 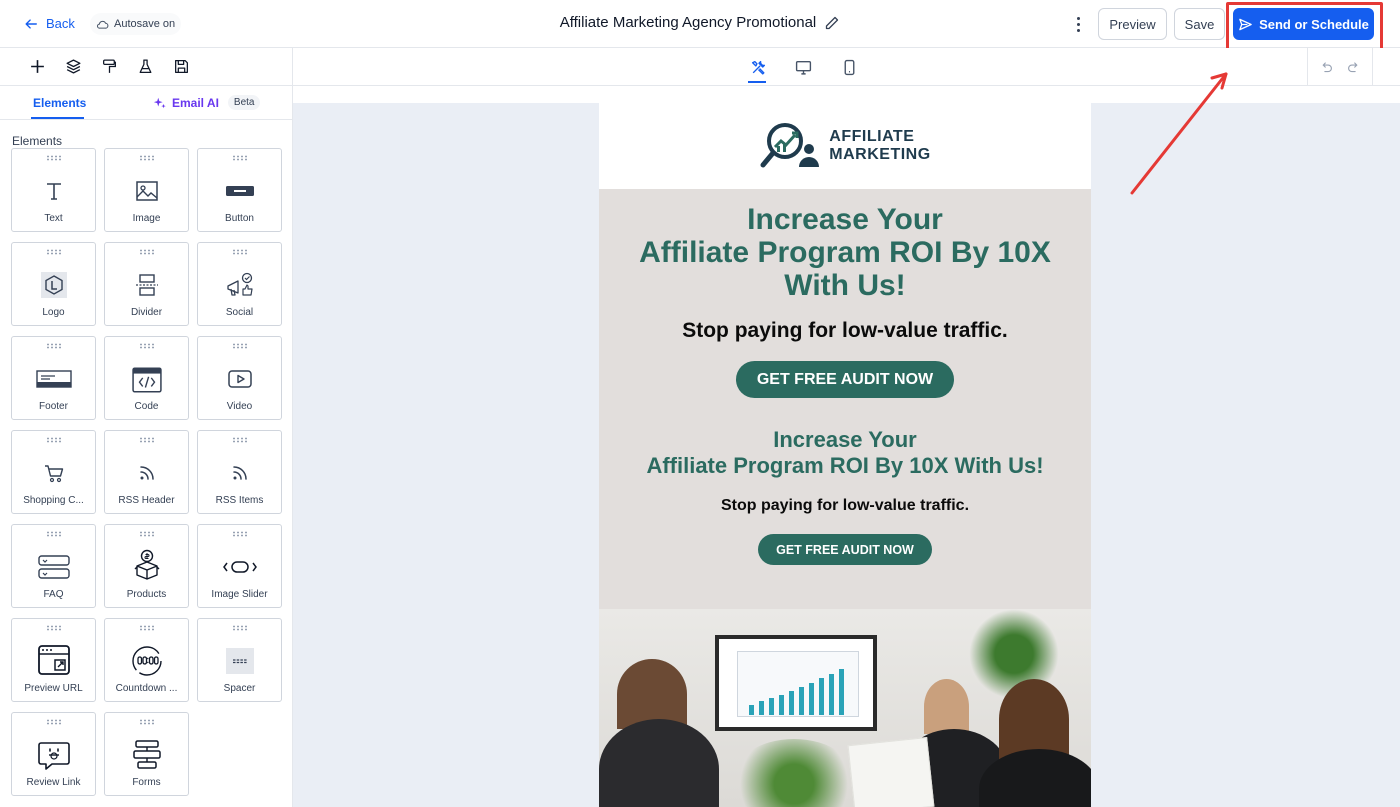 I want to click on element-logo: Logo, so click(x=53, y=284).